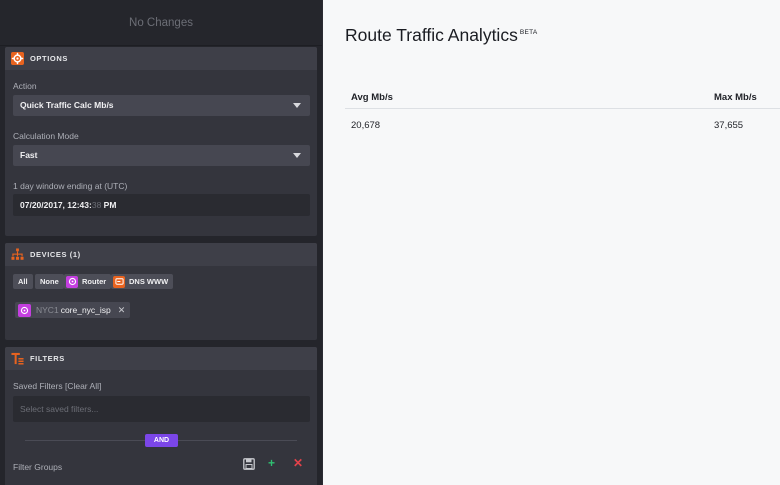  Describe the element at coordinates (149, 281) in the screenshot. I see `chip-label: DNS WWW` at that location.